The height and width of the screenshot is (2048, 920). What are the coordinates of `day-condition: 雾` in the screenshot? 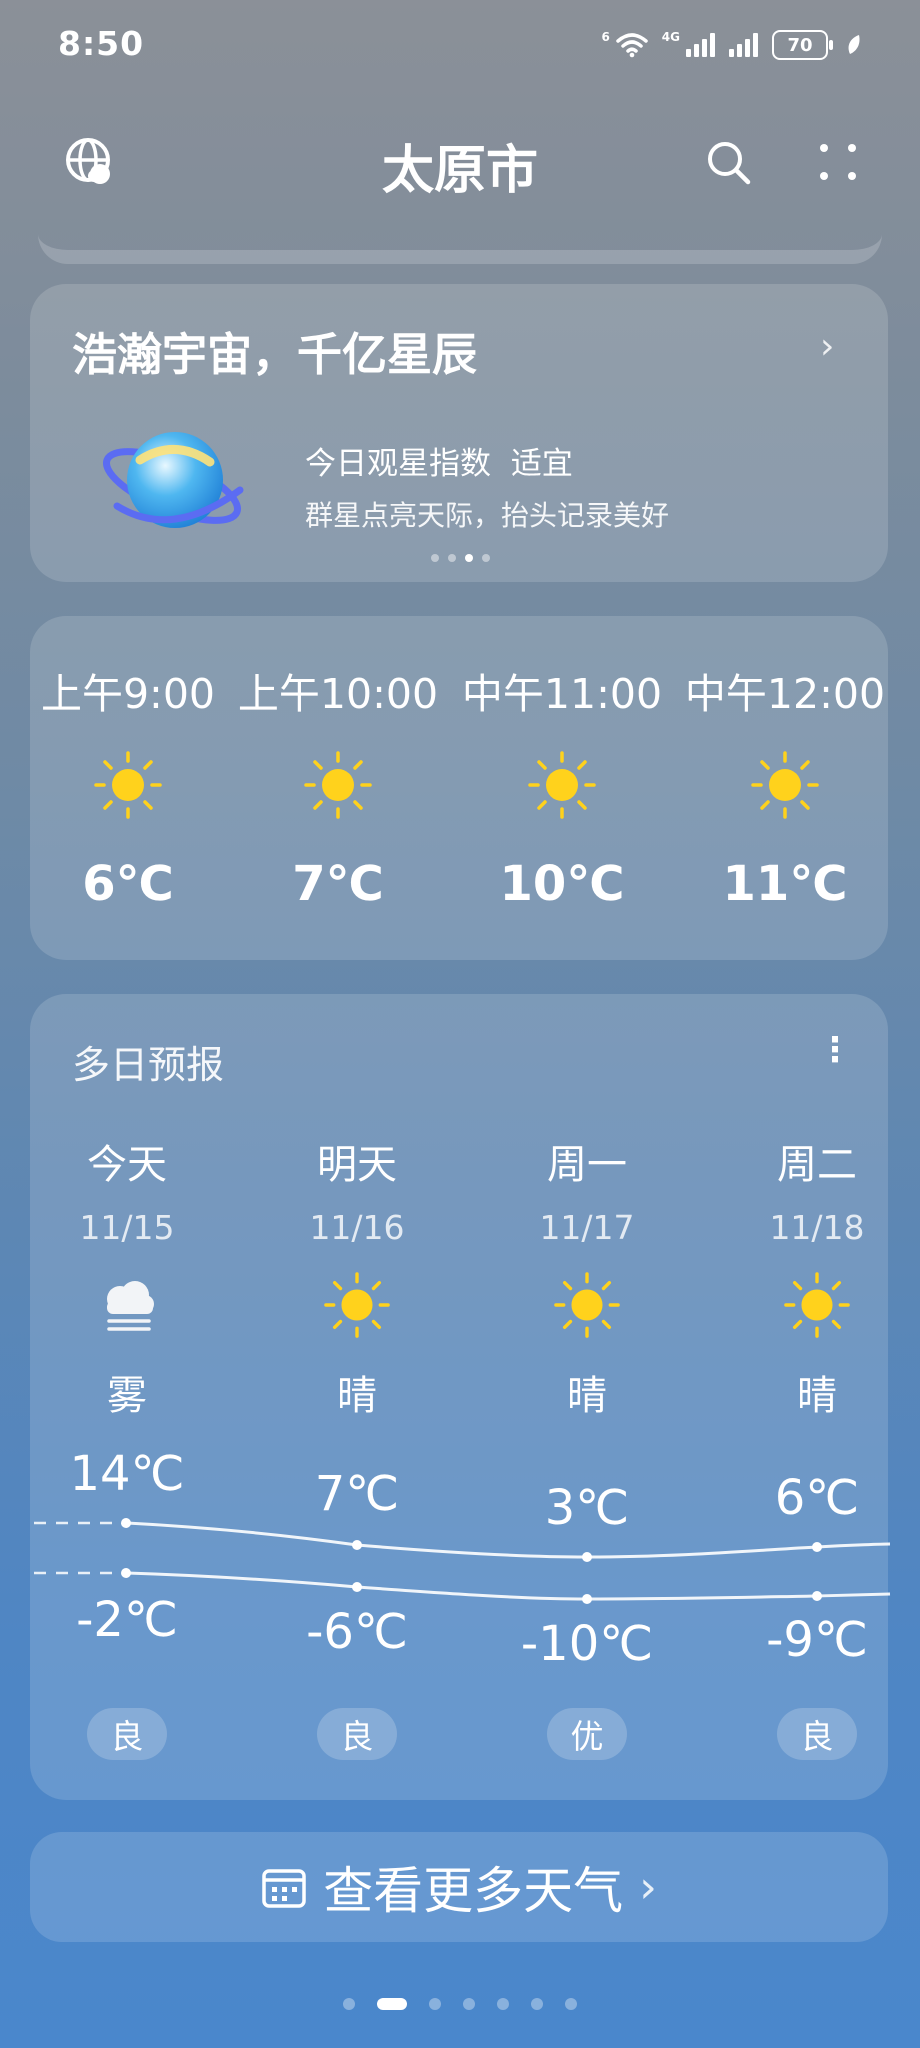 It's located at (127, 1396).